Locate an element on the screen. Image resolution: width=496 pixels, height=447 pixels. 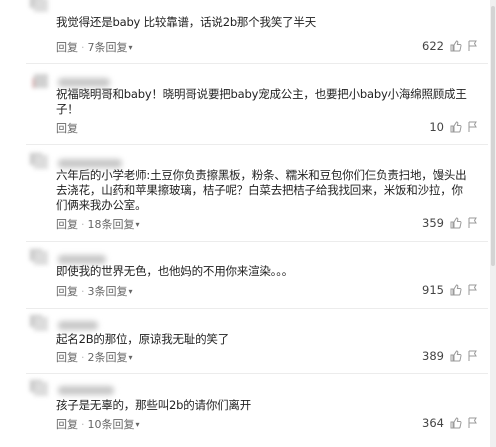
comment-actions: 回复 · 2条回复▾ is located at coordinates (94, 357).